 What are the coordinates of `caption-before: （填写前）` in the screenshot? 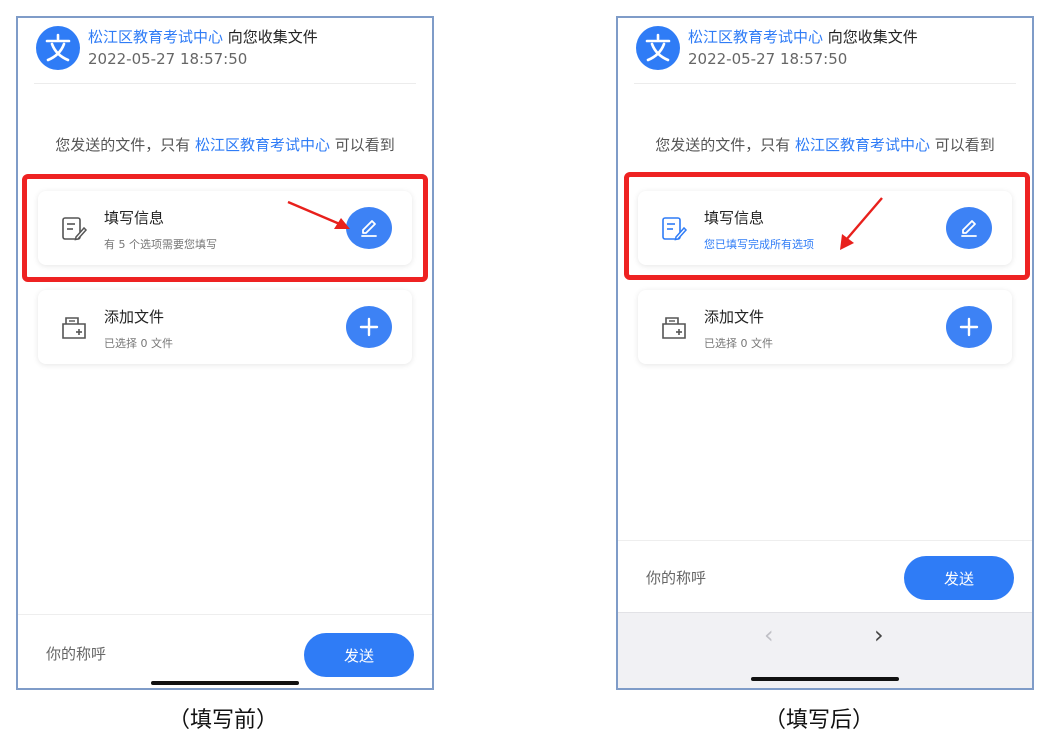 It's located at (223, 720).